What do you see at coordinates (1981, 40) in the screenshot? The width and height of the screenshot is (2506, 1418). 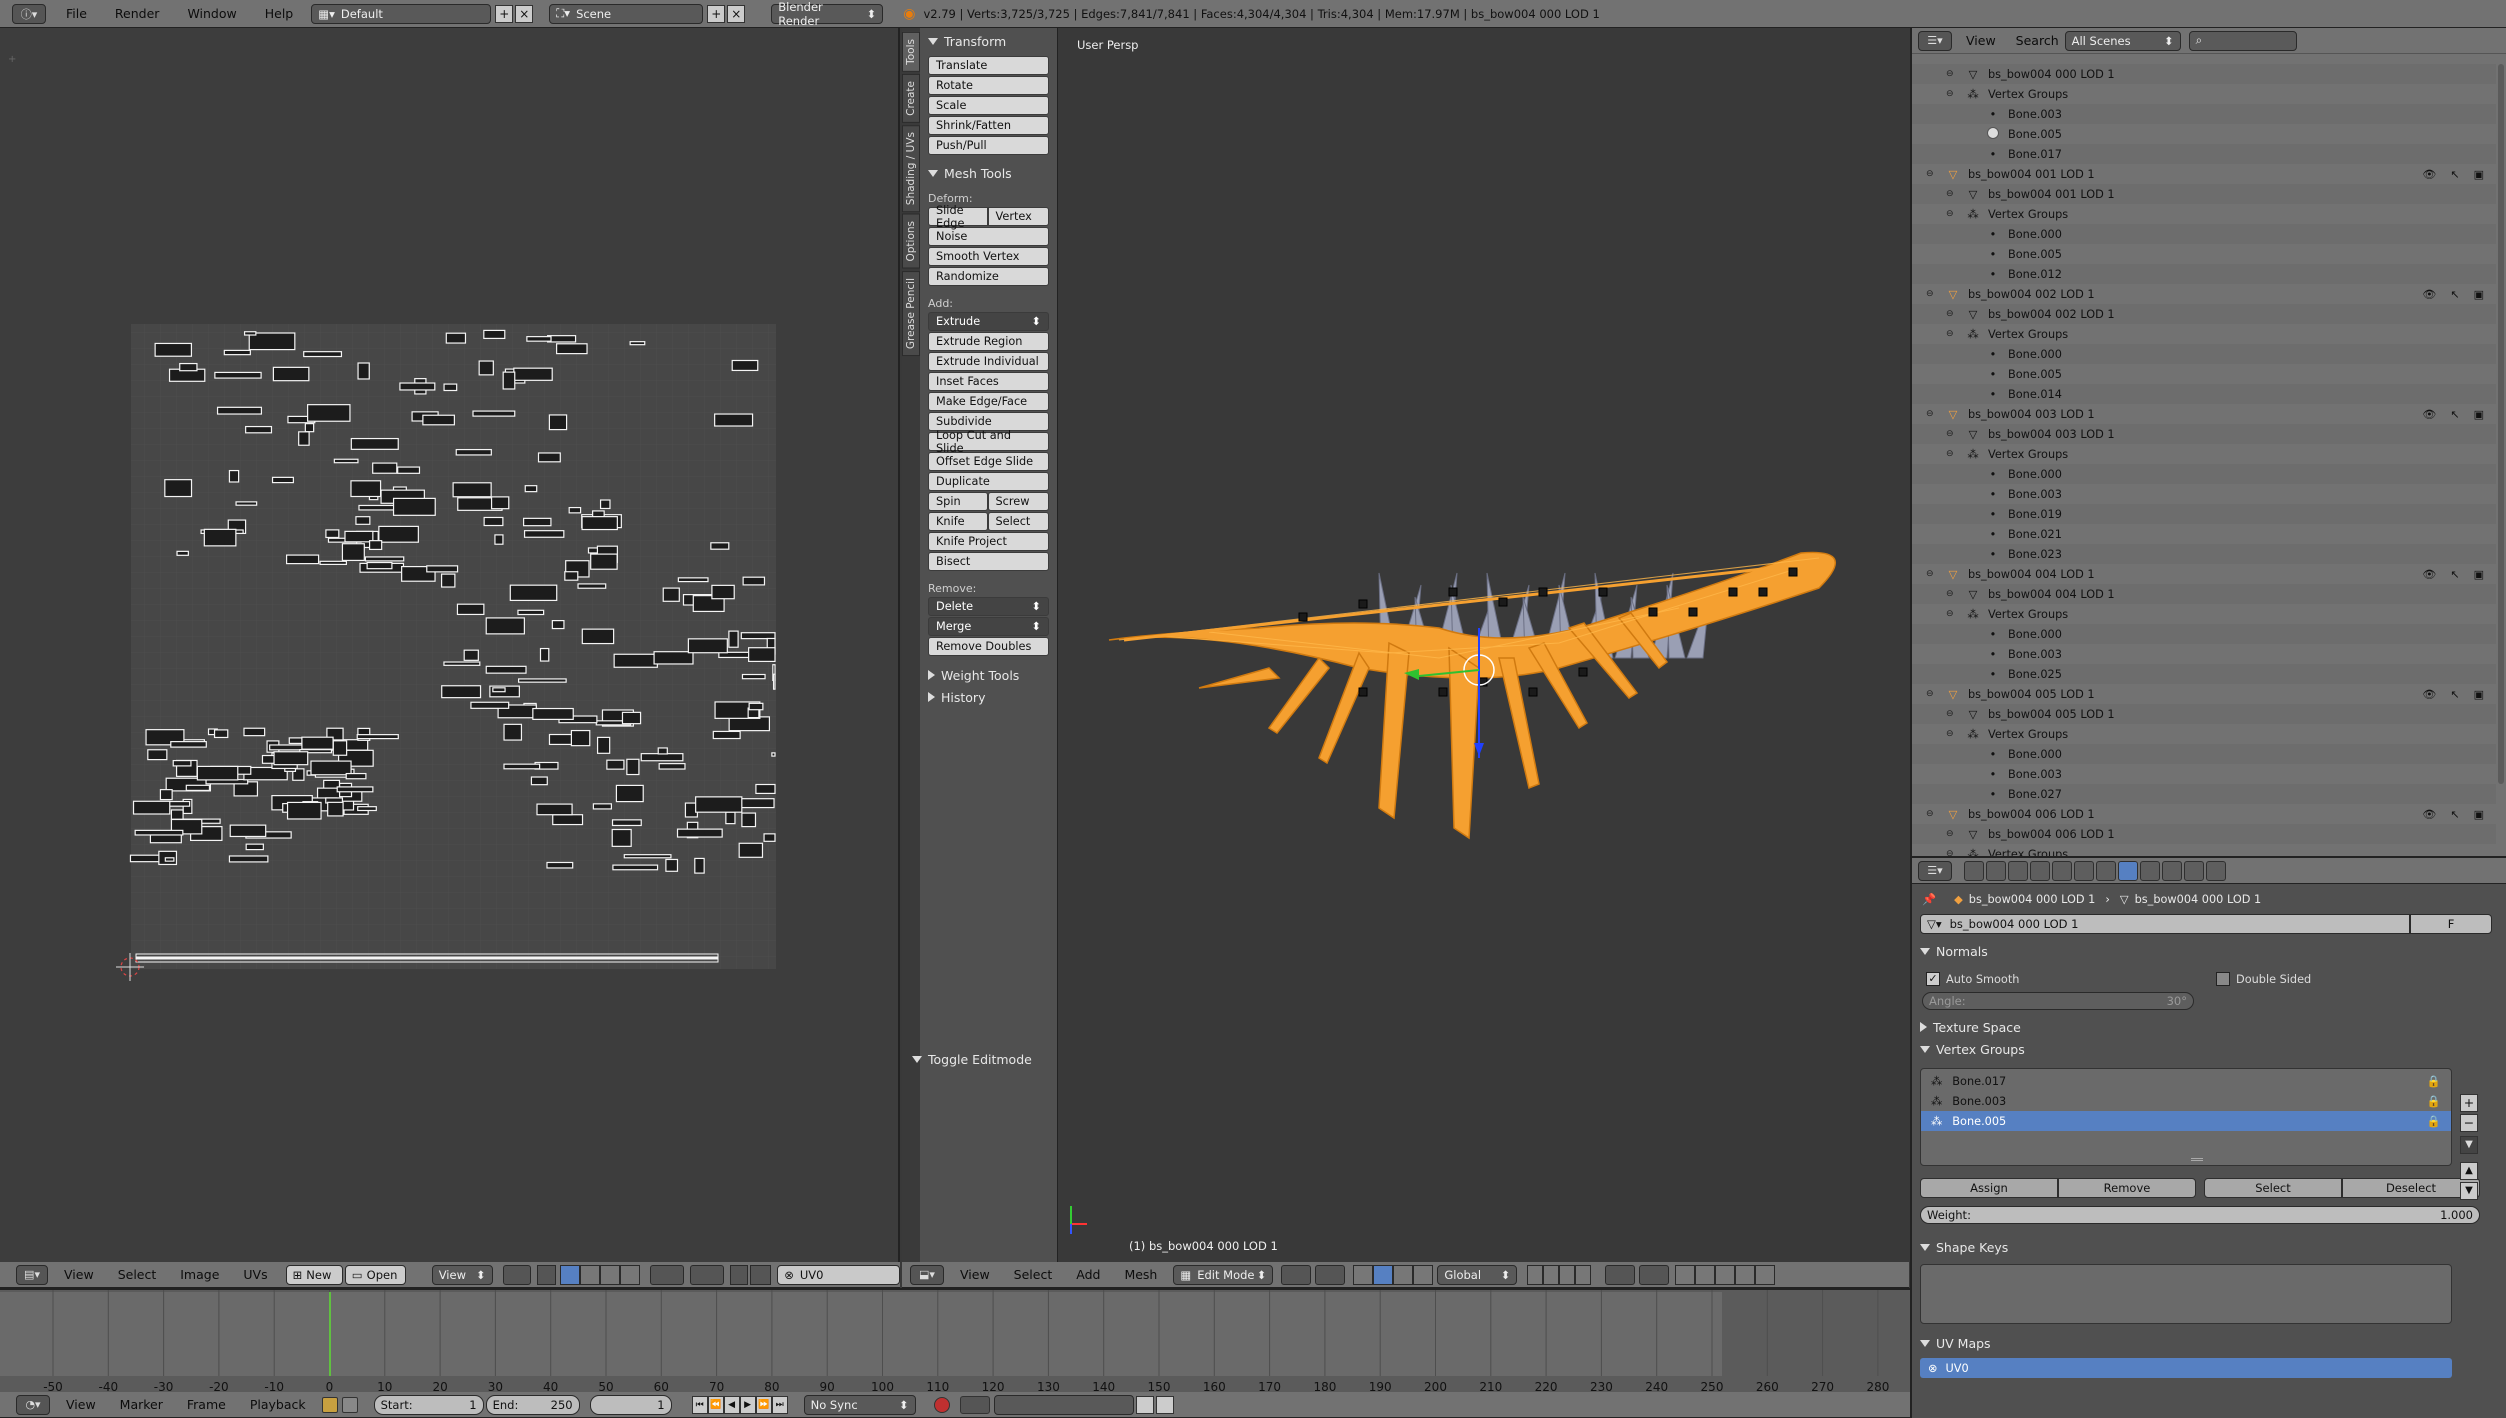 I see `outliner-view-menu: View` at bounding box center [1981, 40].